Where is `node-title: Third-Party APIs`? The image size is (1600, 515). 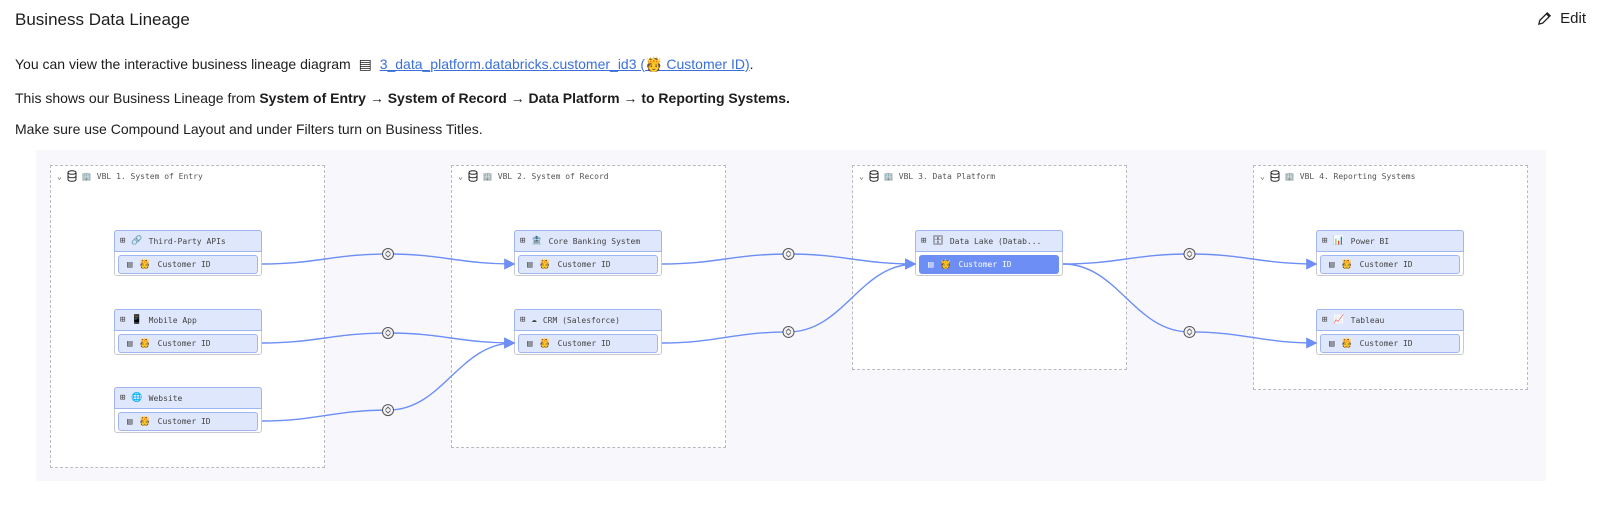 node-title: Third-Party APIs is located at coordinates (187, 241).